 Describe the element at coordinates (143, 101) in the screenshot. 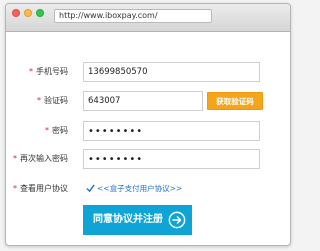

I see `verification-code-input` at that location.